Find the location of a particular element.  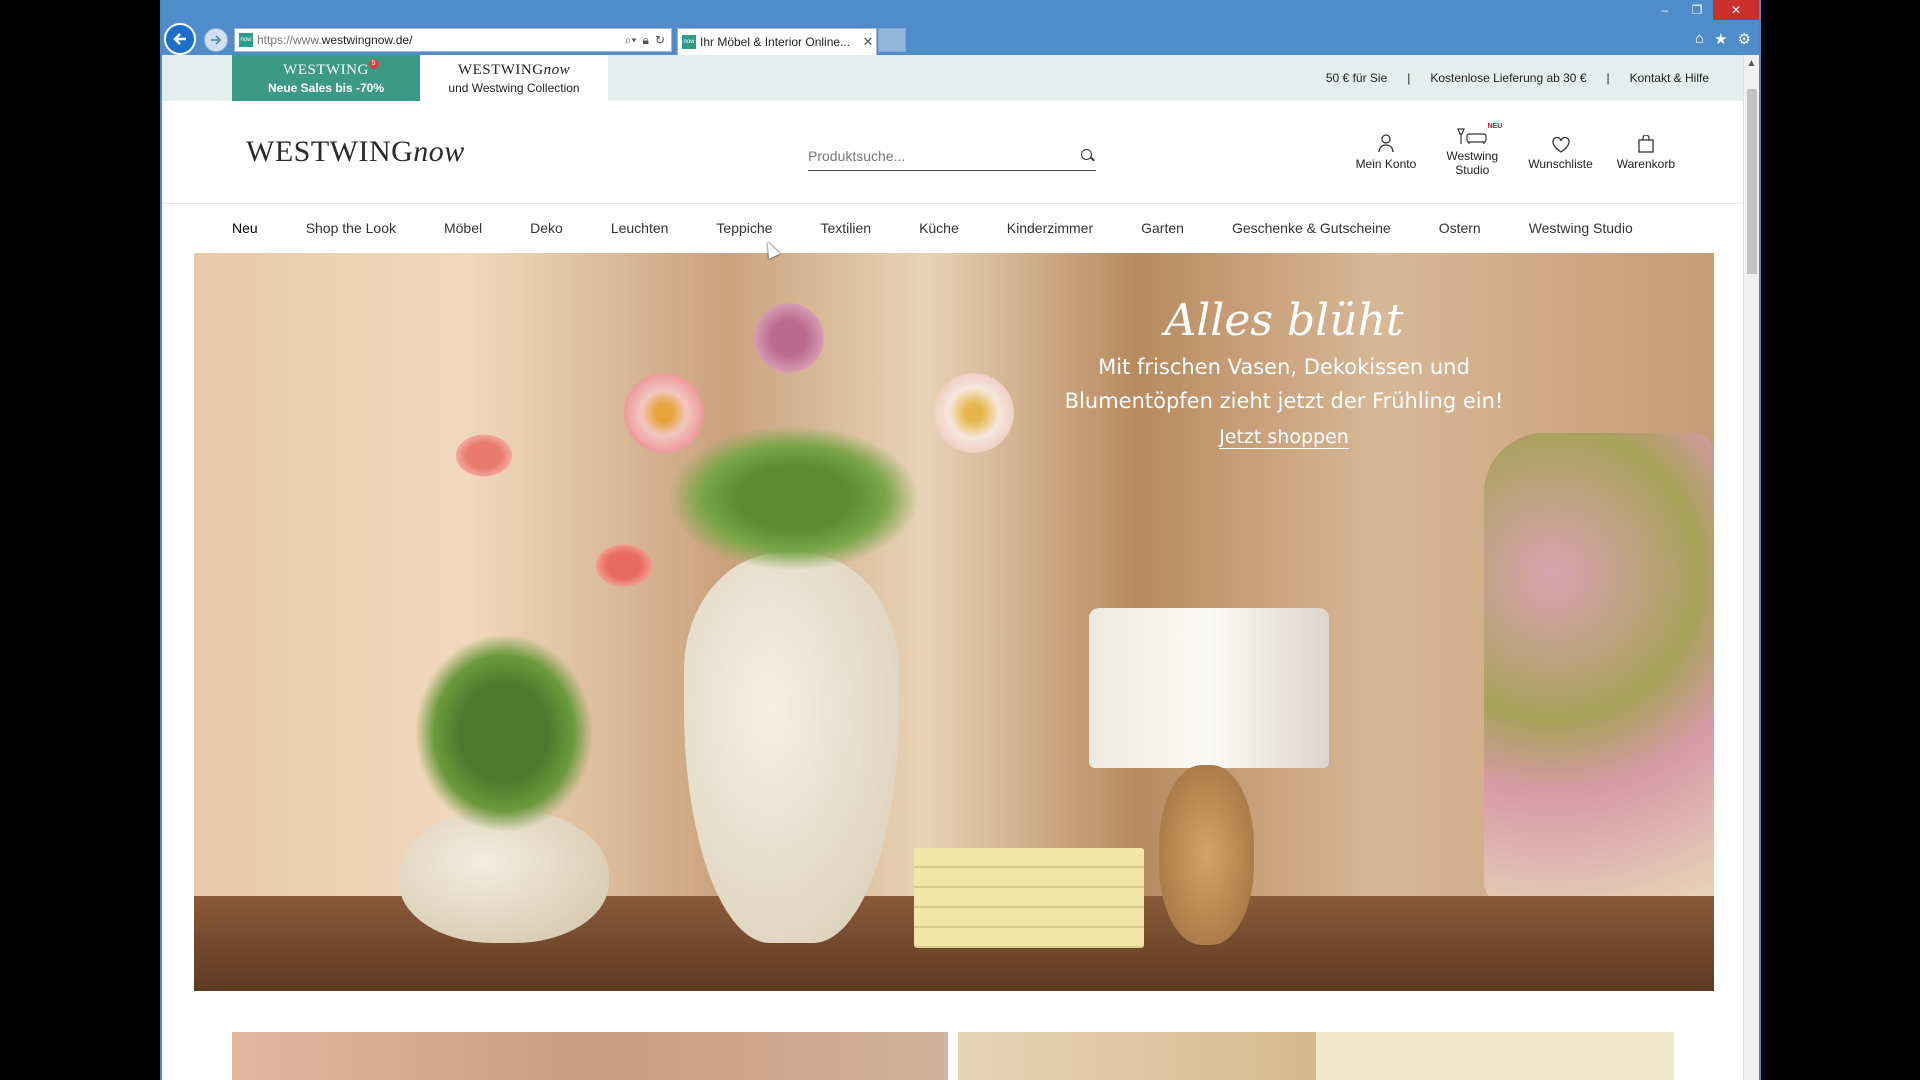

westwing-sales-tab: WESTWING 5 Neue Sales bis -70% is located at coordinates (326, 78).